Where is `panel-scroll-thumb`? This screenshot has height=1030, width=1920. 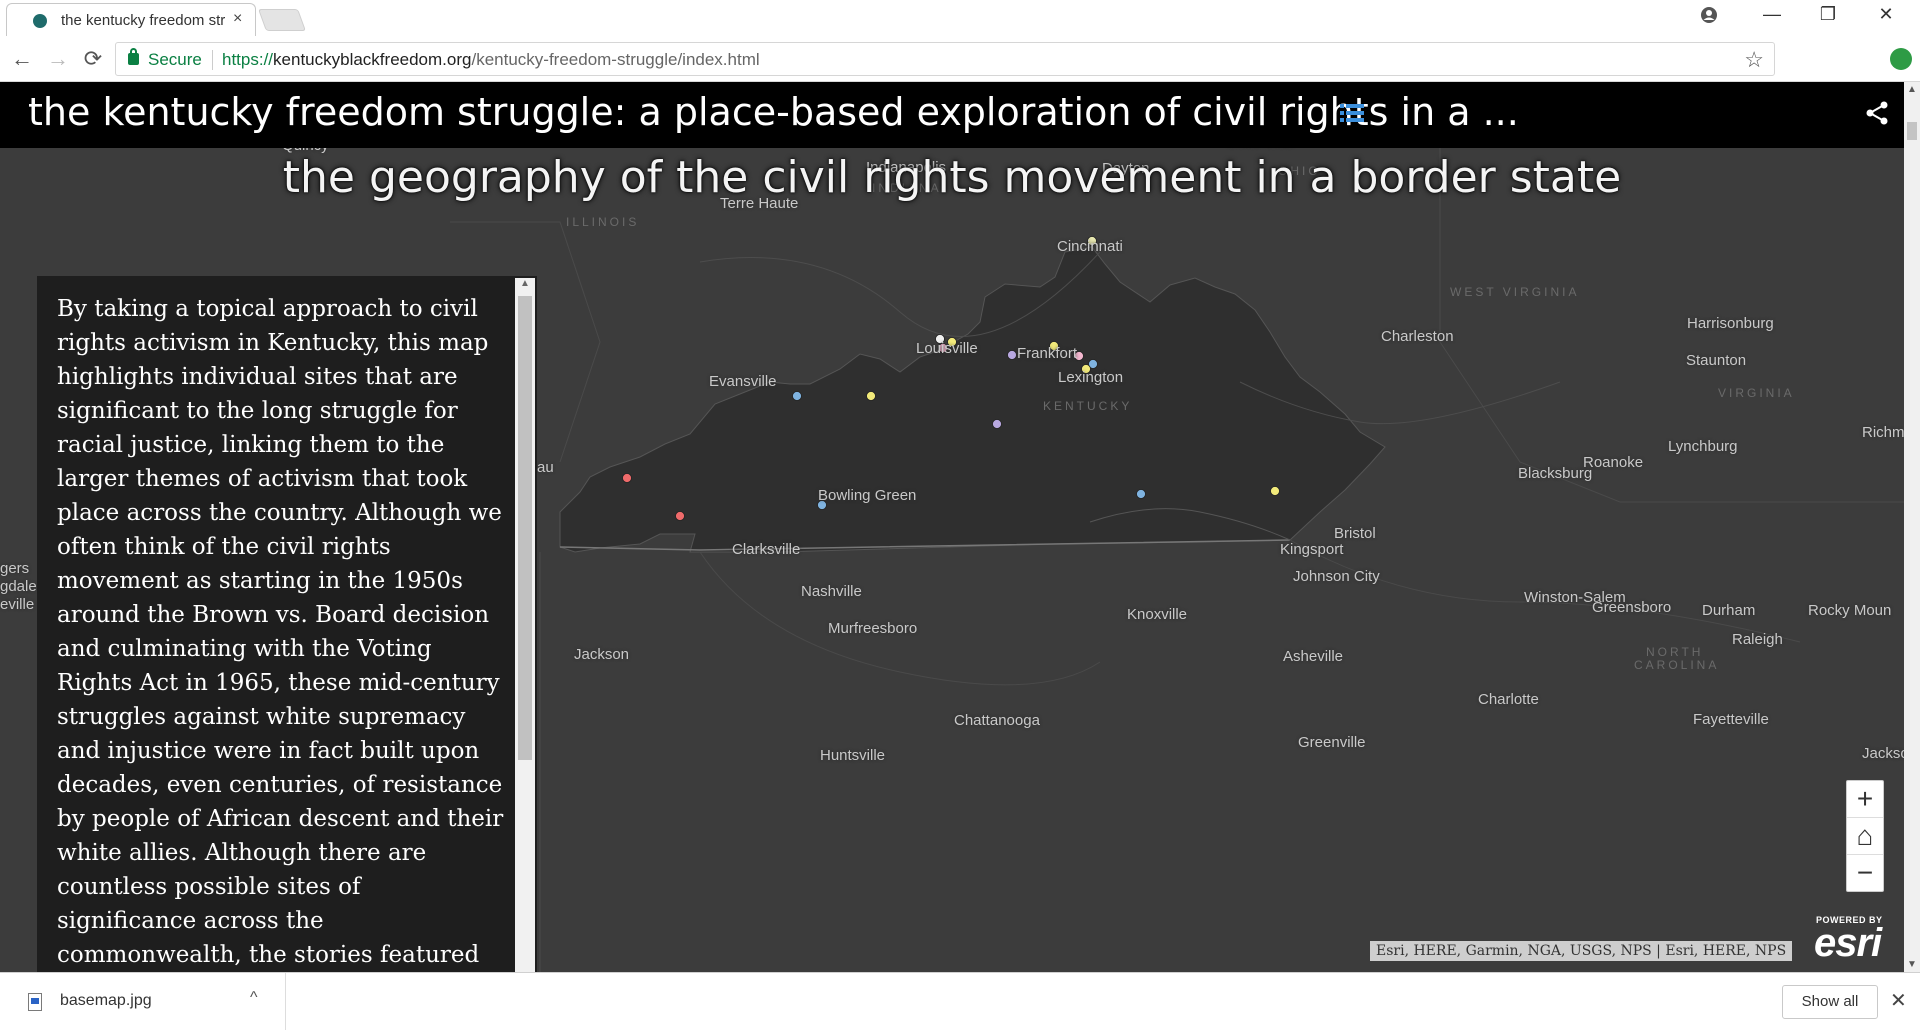 panel-scroll-thumb is located at coordinates (525, 528).